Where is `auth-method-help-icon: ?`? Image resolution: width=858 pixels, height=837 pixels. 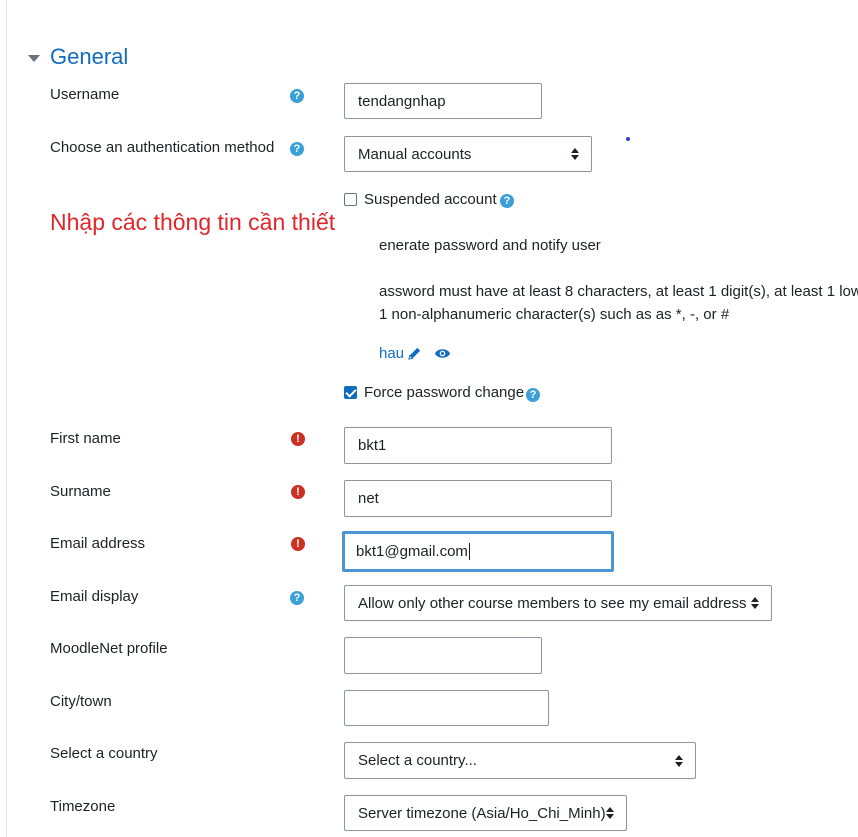
auth-method-help-icon: ? is located at coordinates (297, 149).